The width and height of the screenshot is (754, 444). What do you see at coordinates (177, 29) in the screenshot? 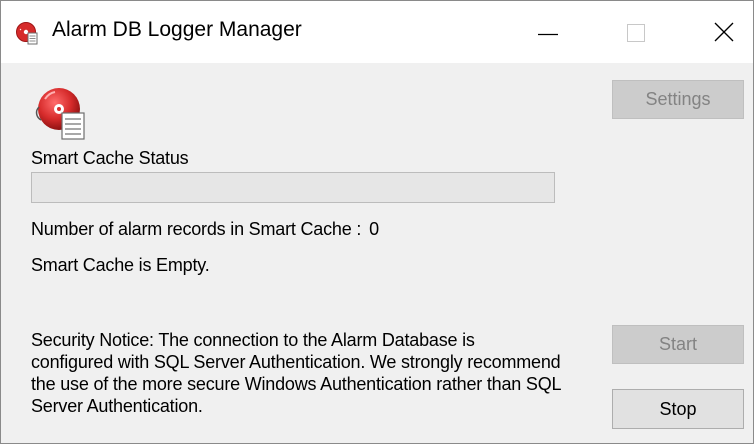
I see `window-title: Alarm DB Logger Manager` at bounding box center [177, 29].